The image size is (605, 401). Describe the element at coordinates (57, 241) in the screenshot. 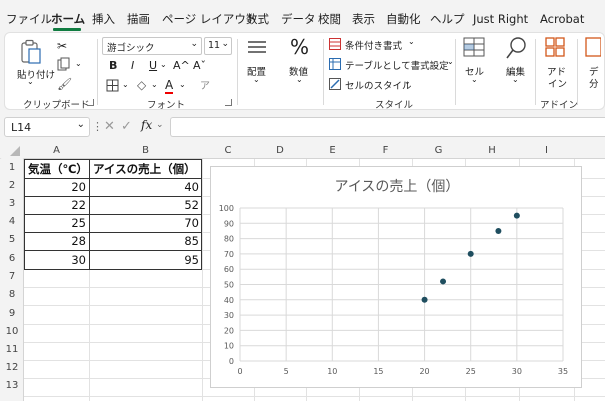

I see `cell-A5: 28` at that location.